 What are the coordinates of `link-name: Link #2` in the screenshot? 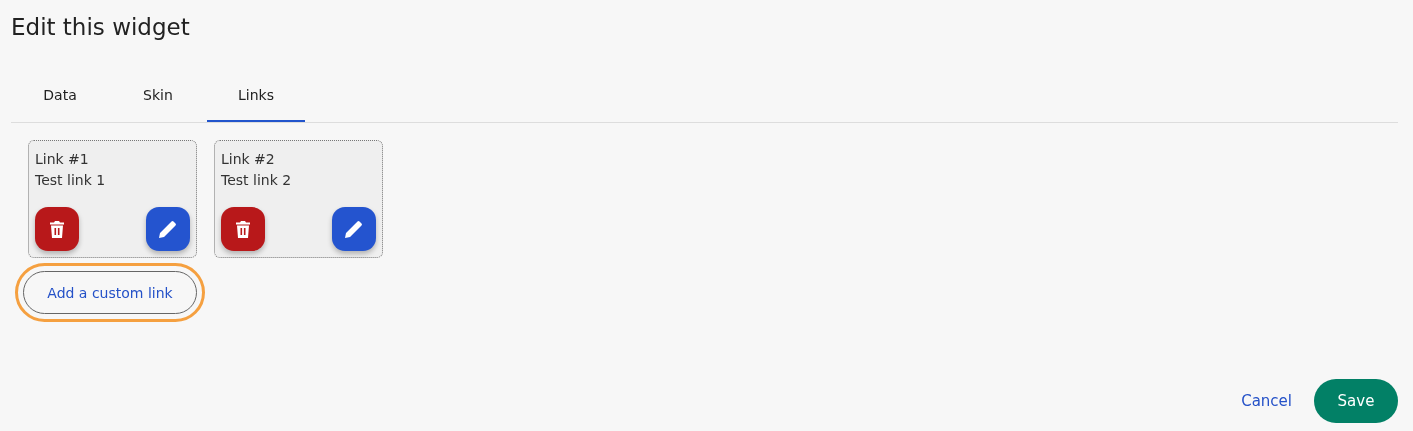 It's located at (248, 159).